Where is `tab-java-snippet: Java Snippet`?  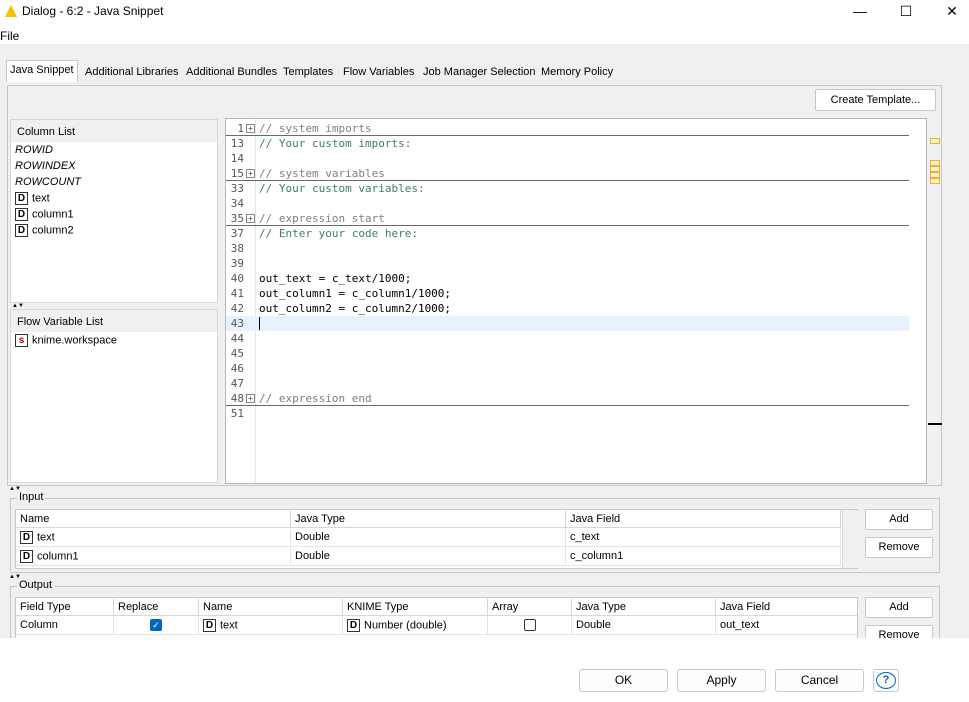
tab-java-snippet: Java Snippet is located at coordinates (42, 71).